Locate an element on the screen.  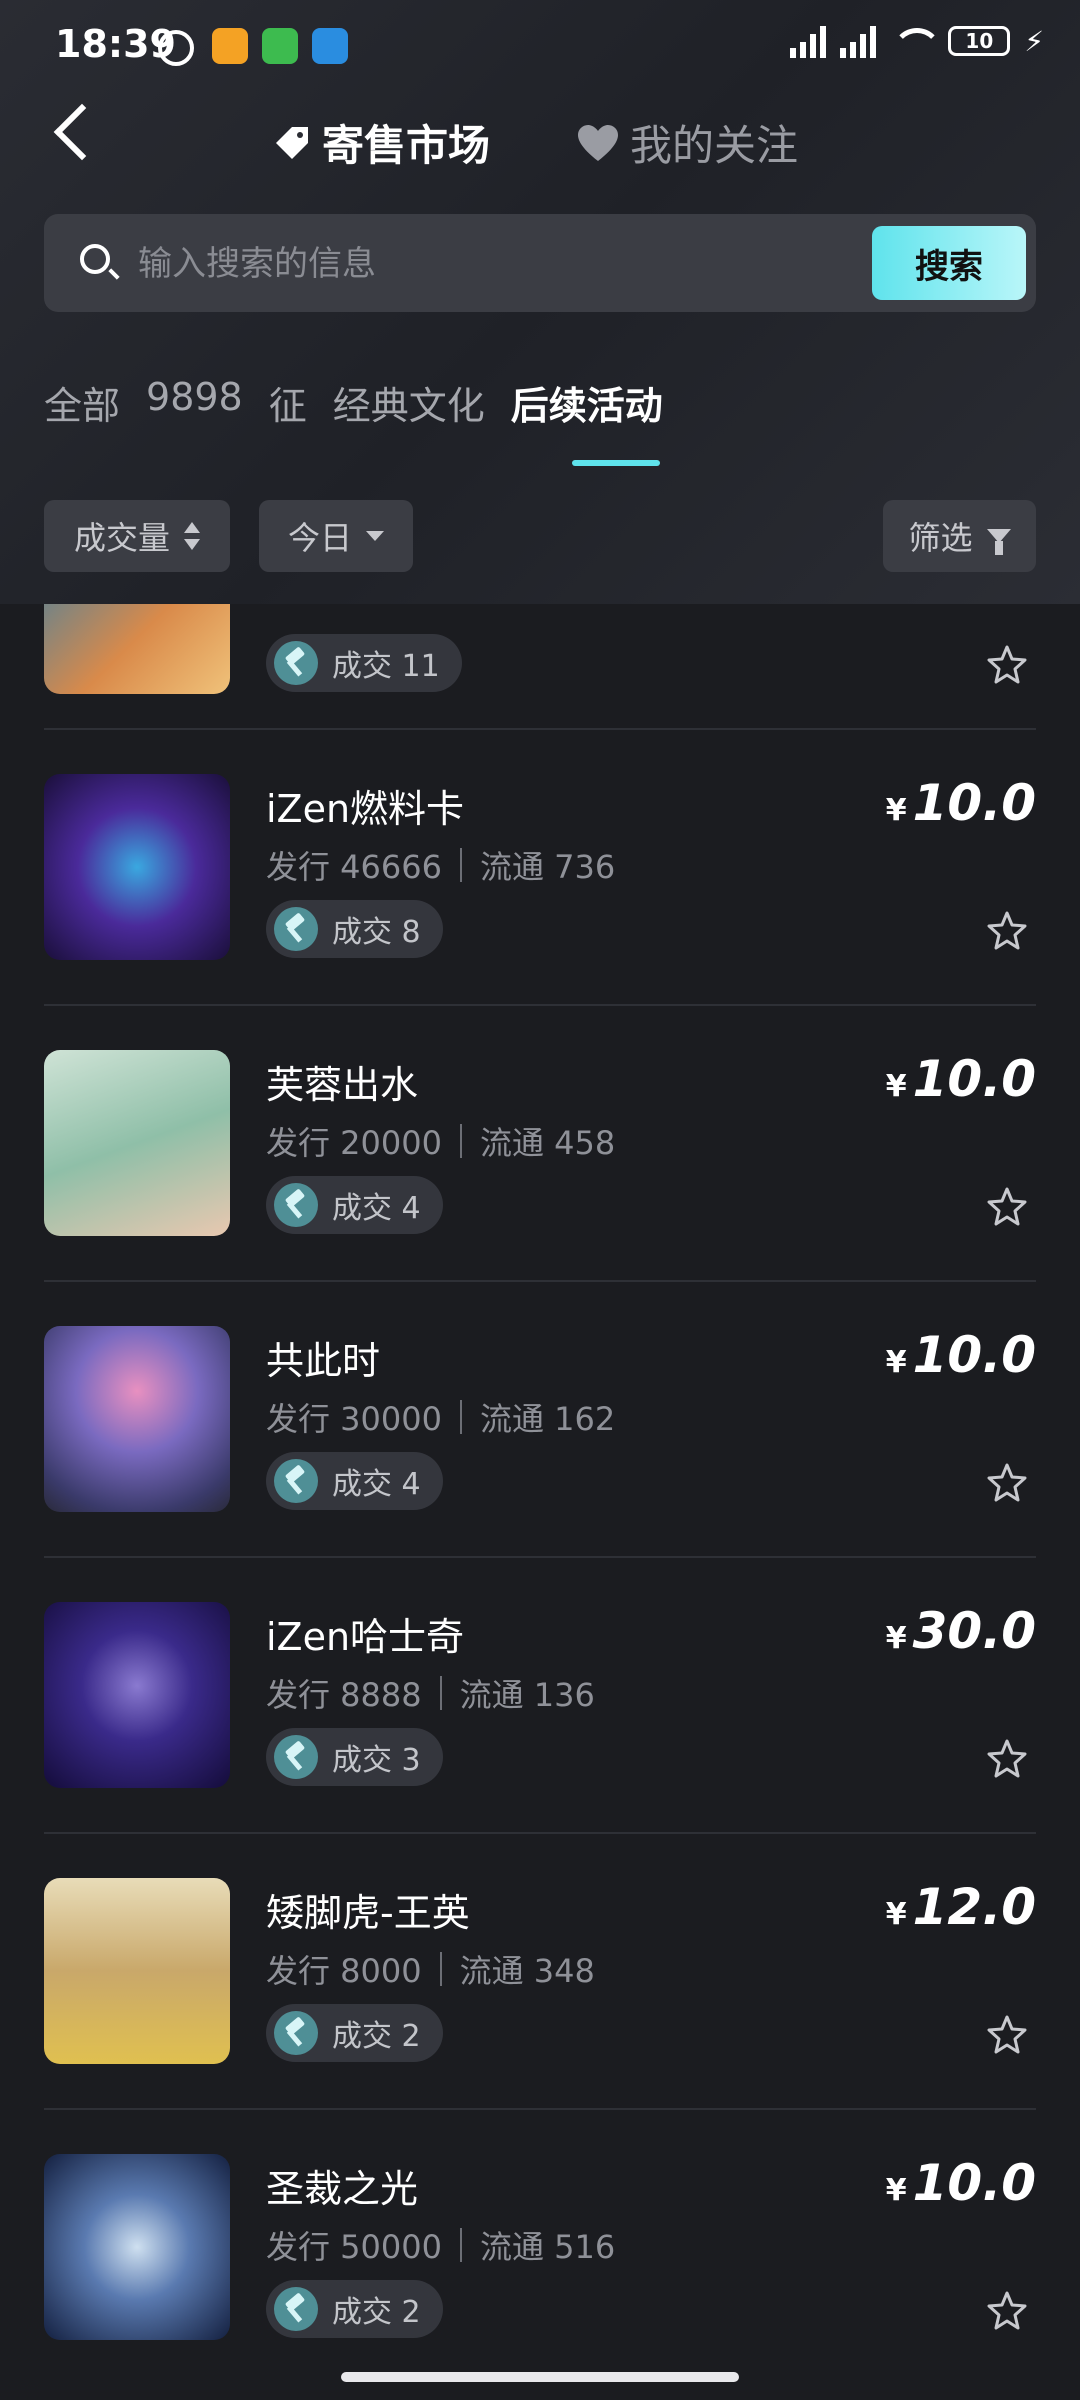
circulation-count: 流通 348 is located at coordinates (527, 1971).